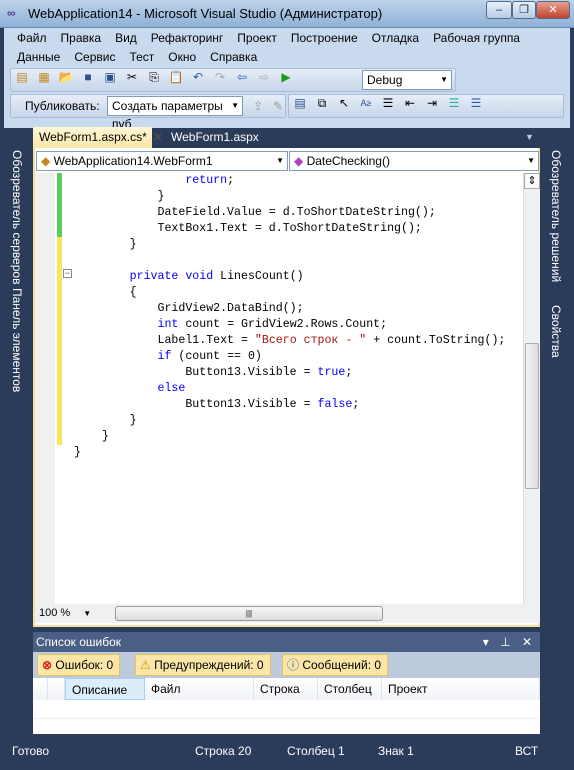  Describe the element at coordinates (22, 77) in the screenshot. I see `new-project-icon: ▤` at that location.